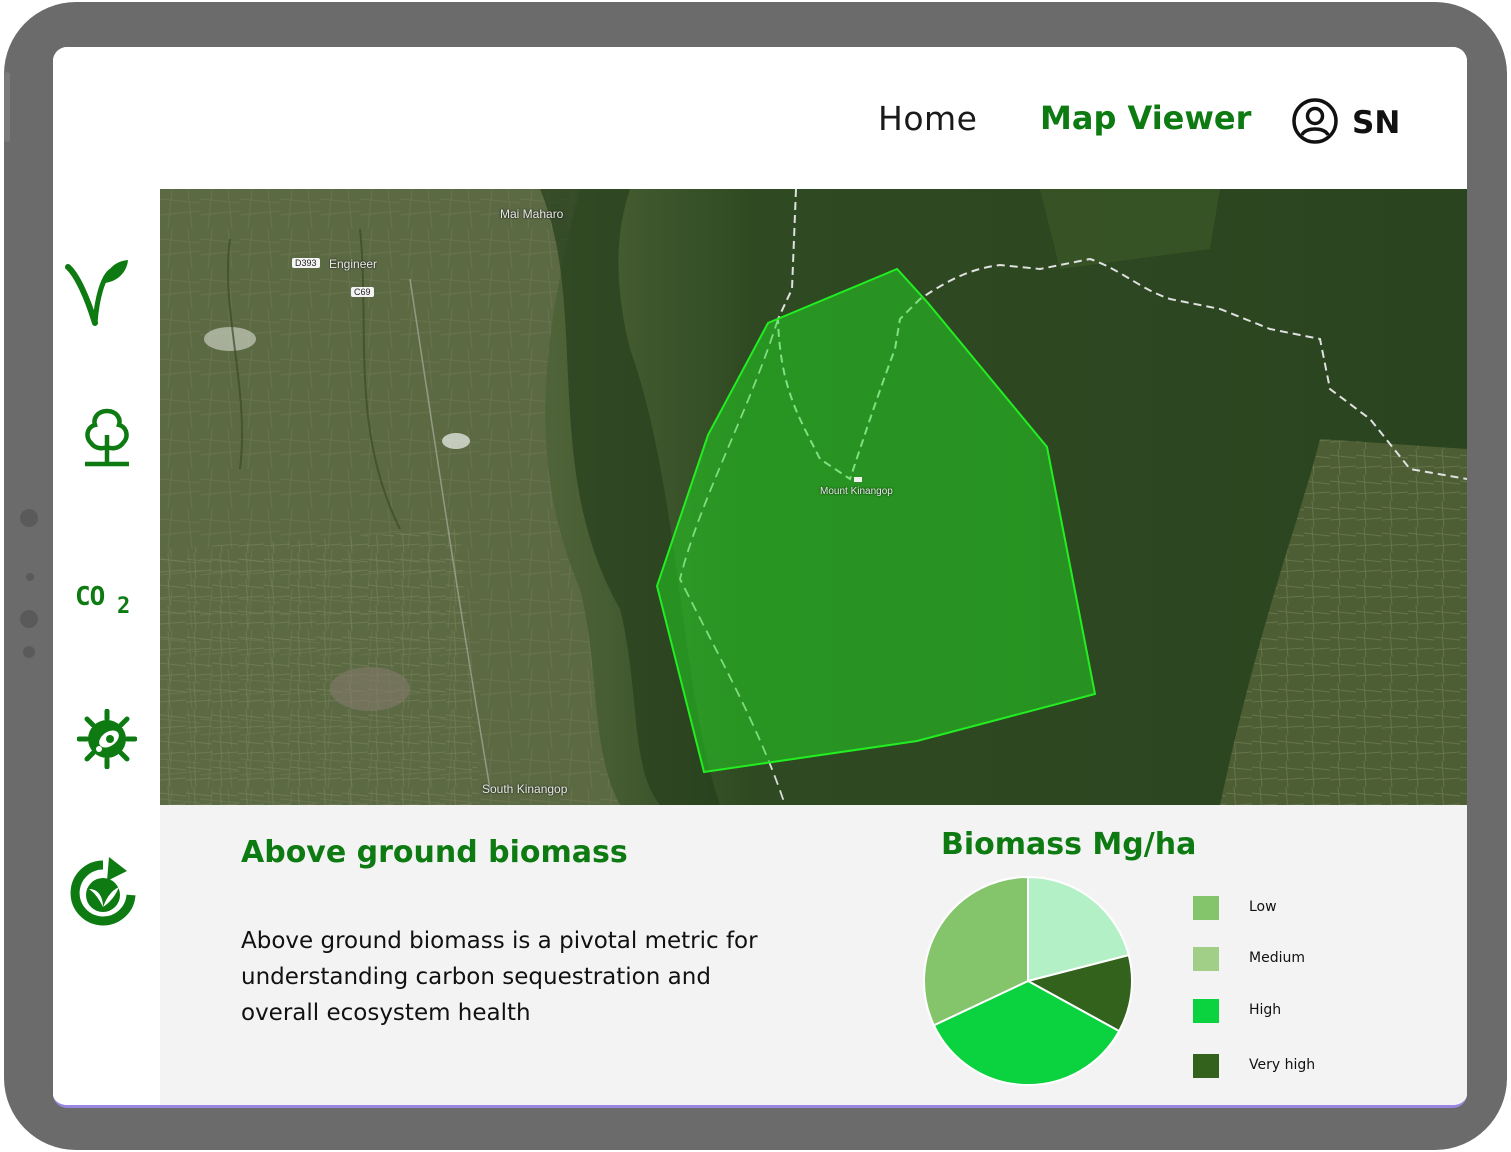 This screenshot has width=1511, height=1152. I want to click on map-label-south-kinangop: South Kinangop, so click(525, 789).